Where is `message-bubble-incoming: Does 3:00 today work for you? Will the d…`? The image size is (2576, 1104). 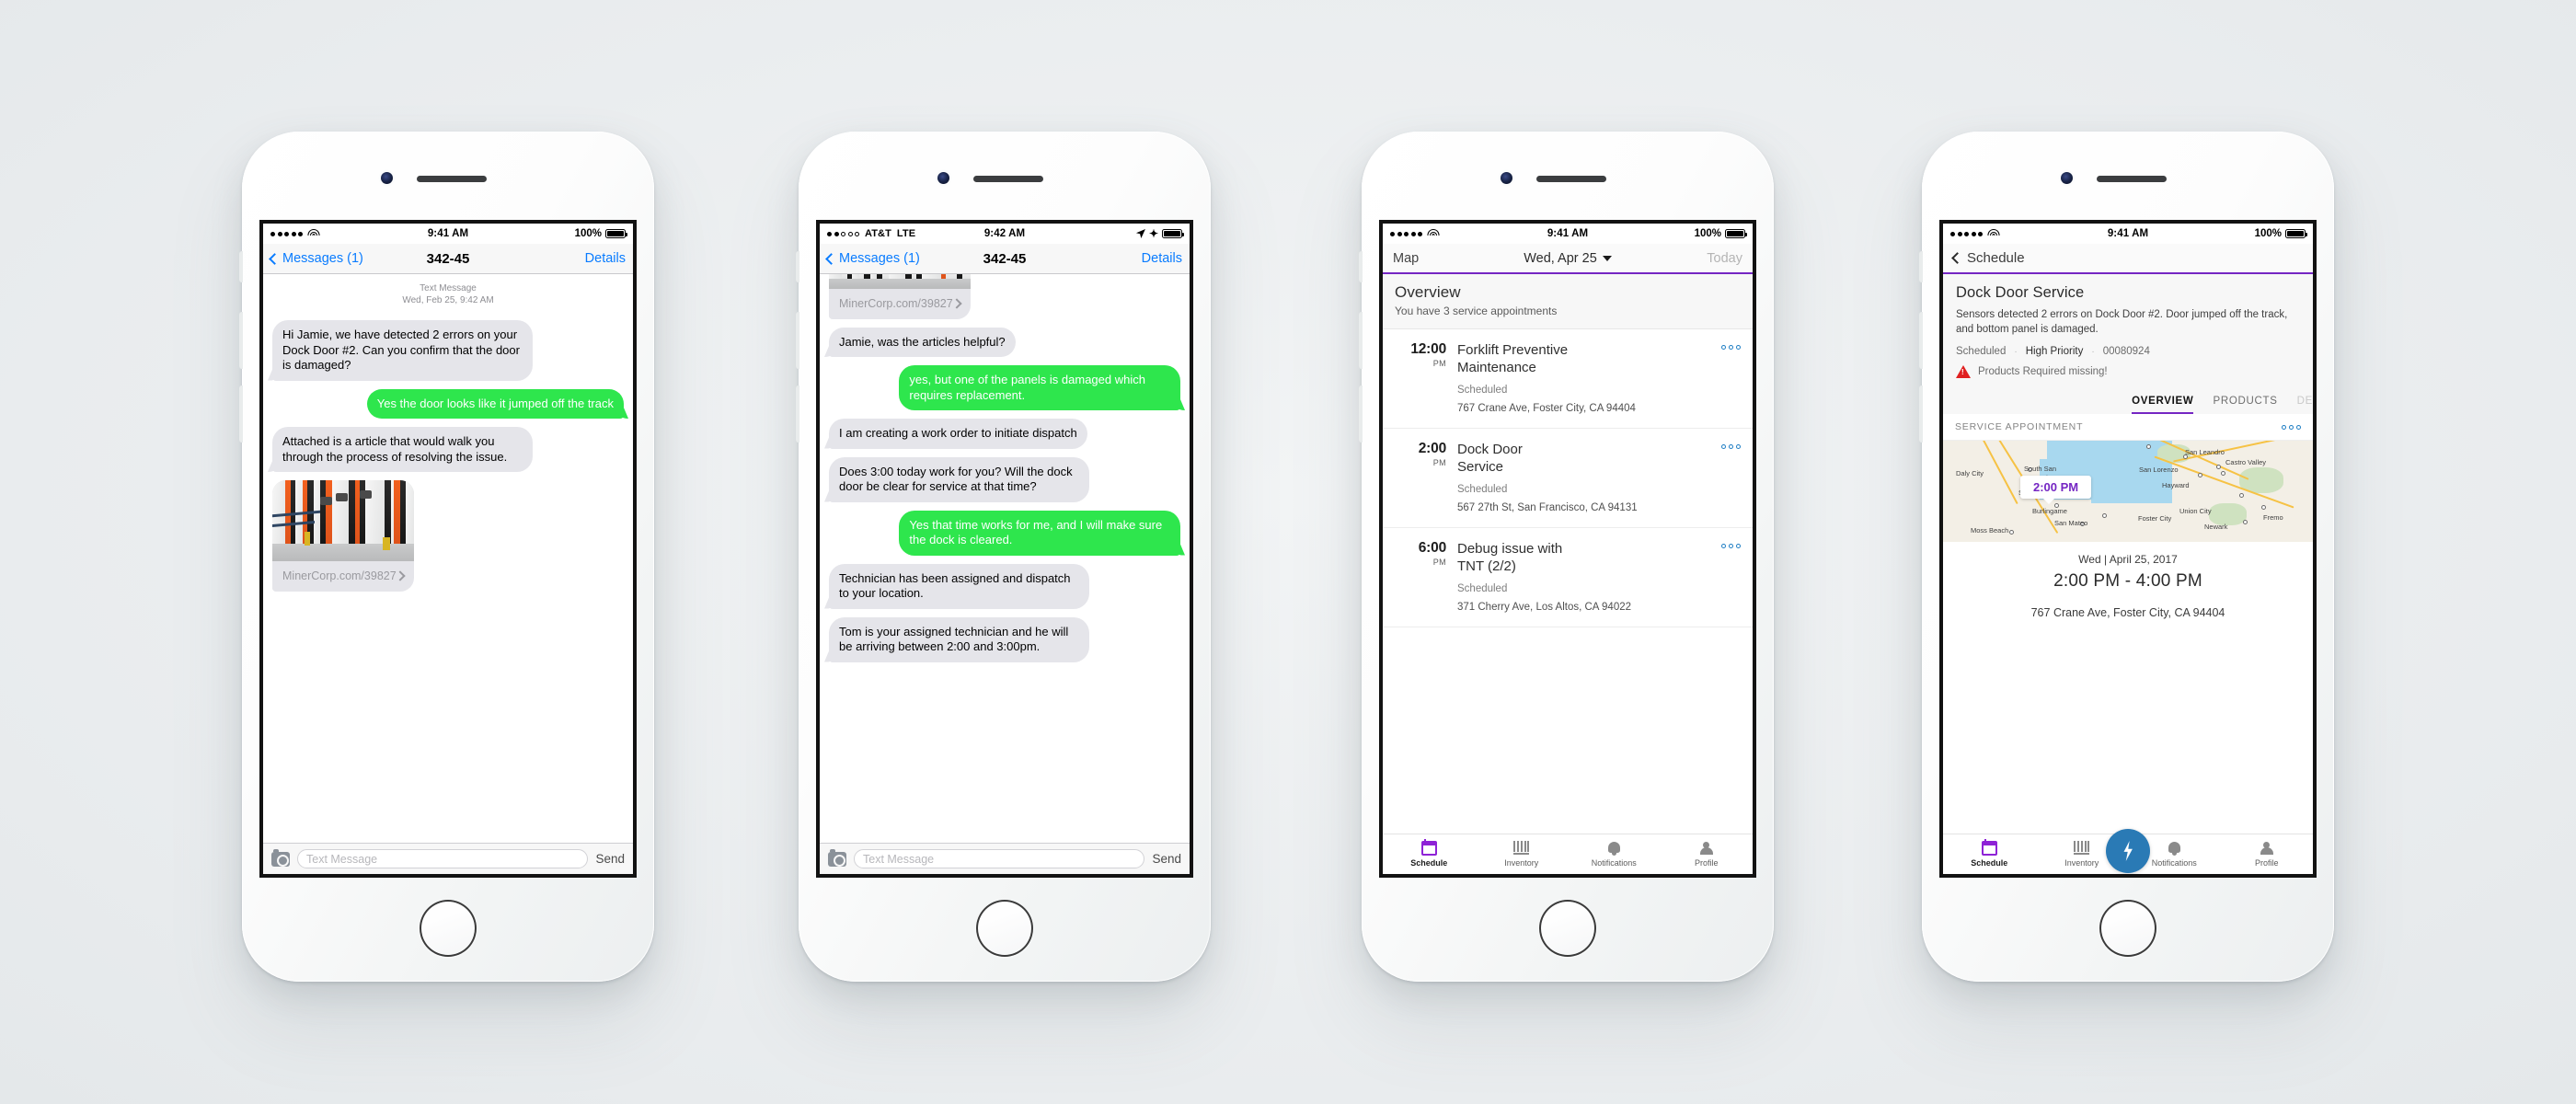
message-bubble-incoming: Does 3:00 today work for you? Will the d… is located at coordinates (959, 479).